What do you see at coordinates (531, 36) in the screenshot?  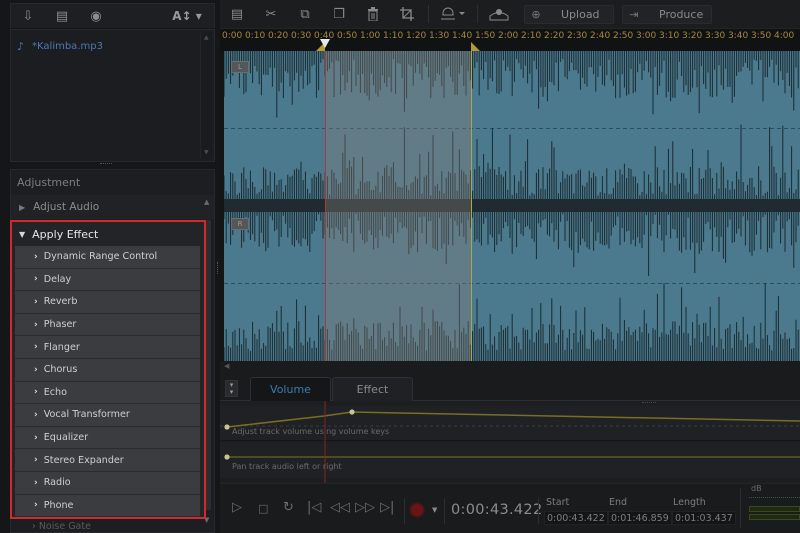 I see `ruler-tick-label: 2:10` at bounding box center [531, 36].